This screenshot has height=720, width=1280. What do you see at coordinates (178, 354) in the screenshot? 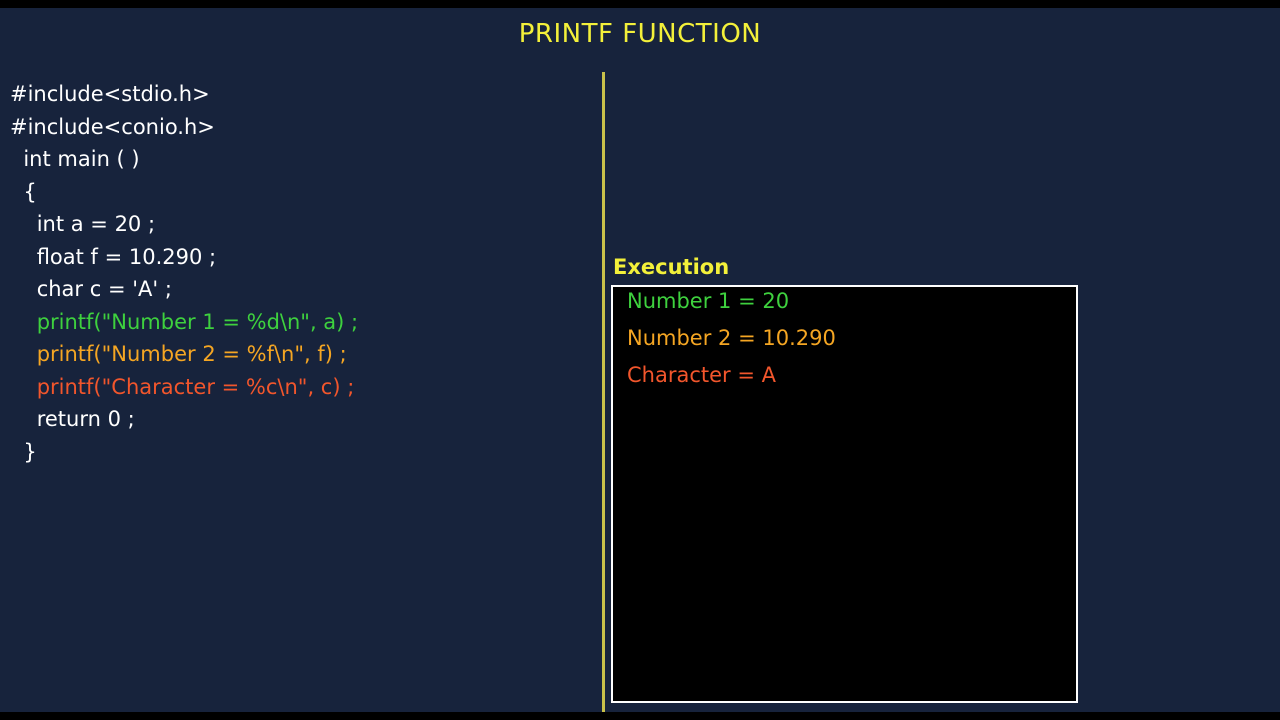
I see `code-line: printf("Number 2 = %f\n", f) ;` at bounding box center [178, 354].